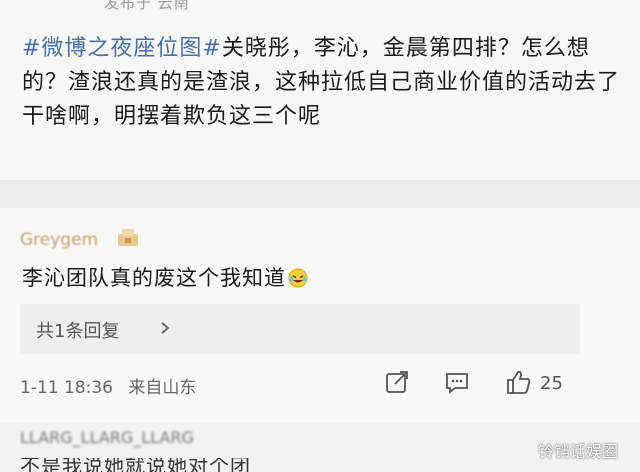  I want to click on like-count: 25, so click(551, 383).